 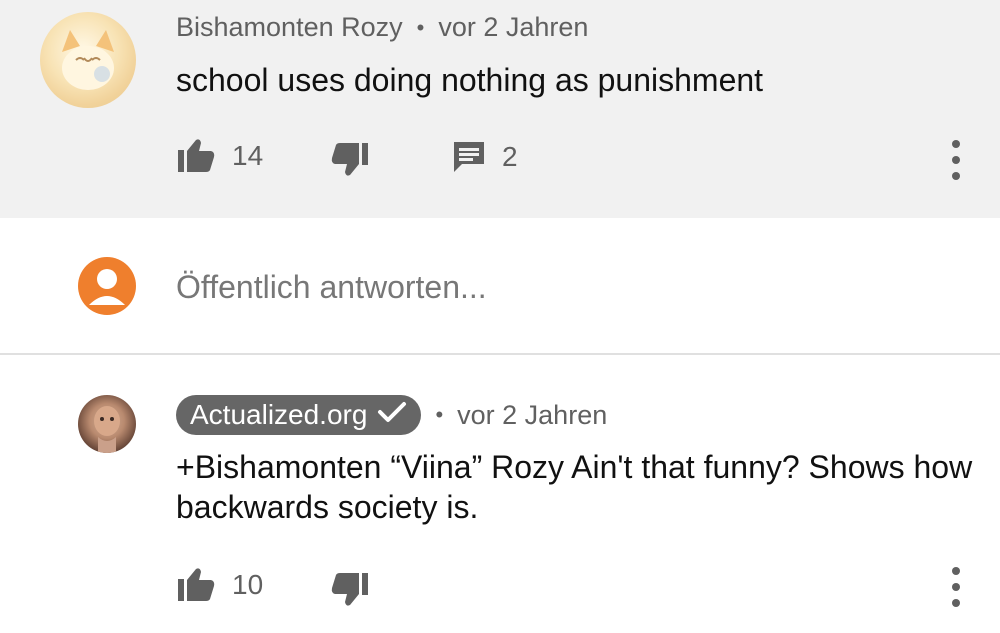 I want to click on reply-count: 2, so click(x=510, y=156).